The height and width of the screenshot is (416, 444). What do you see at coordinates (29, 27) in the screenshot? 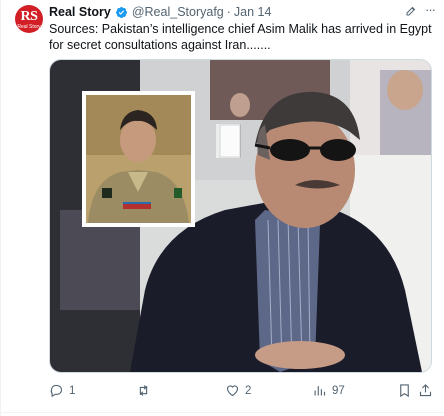
I see `avatar-logo-subtext: Real Story` at bounding box center [29, 27].